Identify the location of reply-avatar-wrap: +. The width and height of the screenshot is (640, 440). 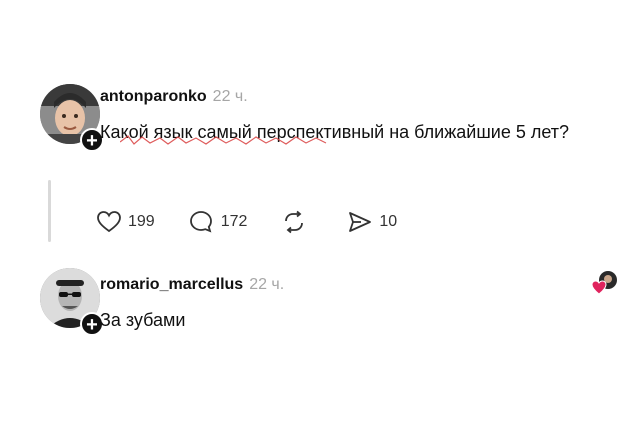
(72, 302).